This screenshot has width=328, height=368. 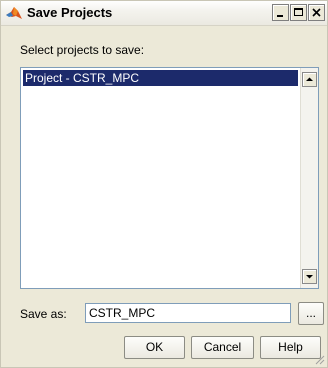 I want to click on arrow-down-icon, so click(x=309, y=277).